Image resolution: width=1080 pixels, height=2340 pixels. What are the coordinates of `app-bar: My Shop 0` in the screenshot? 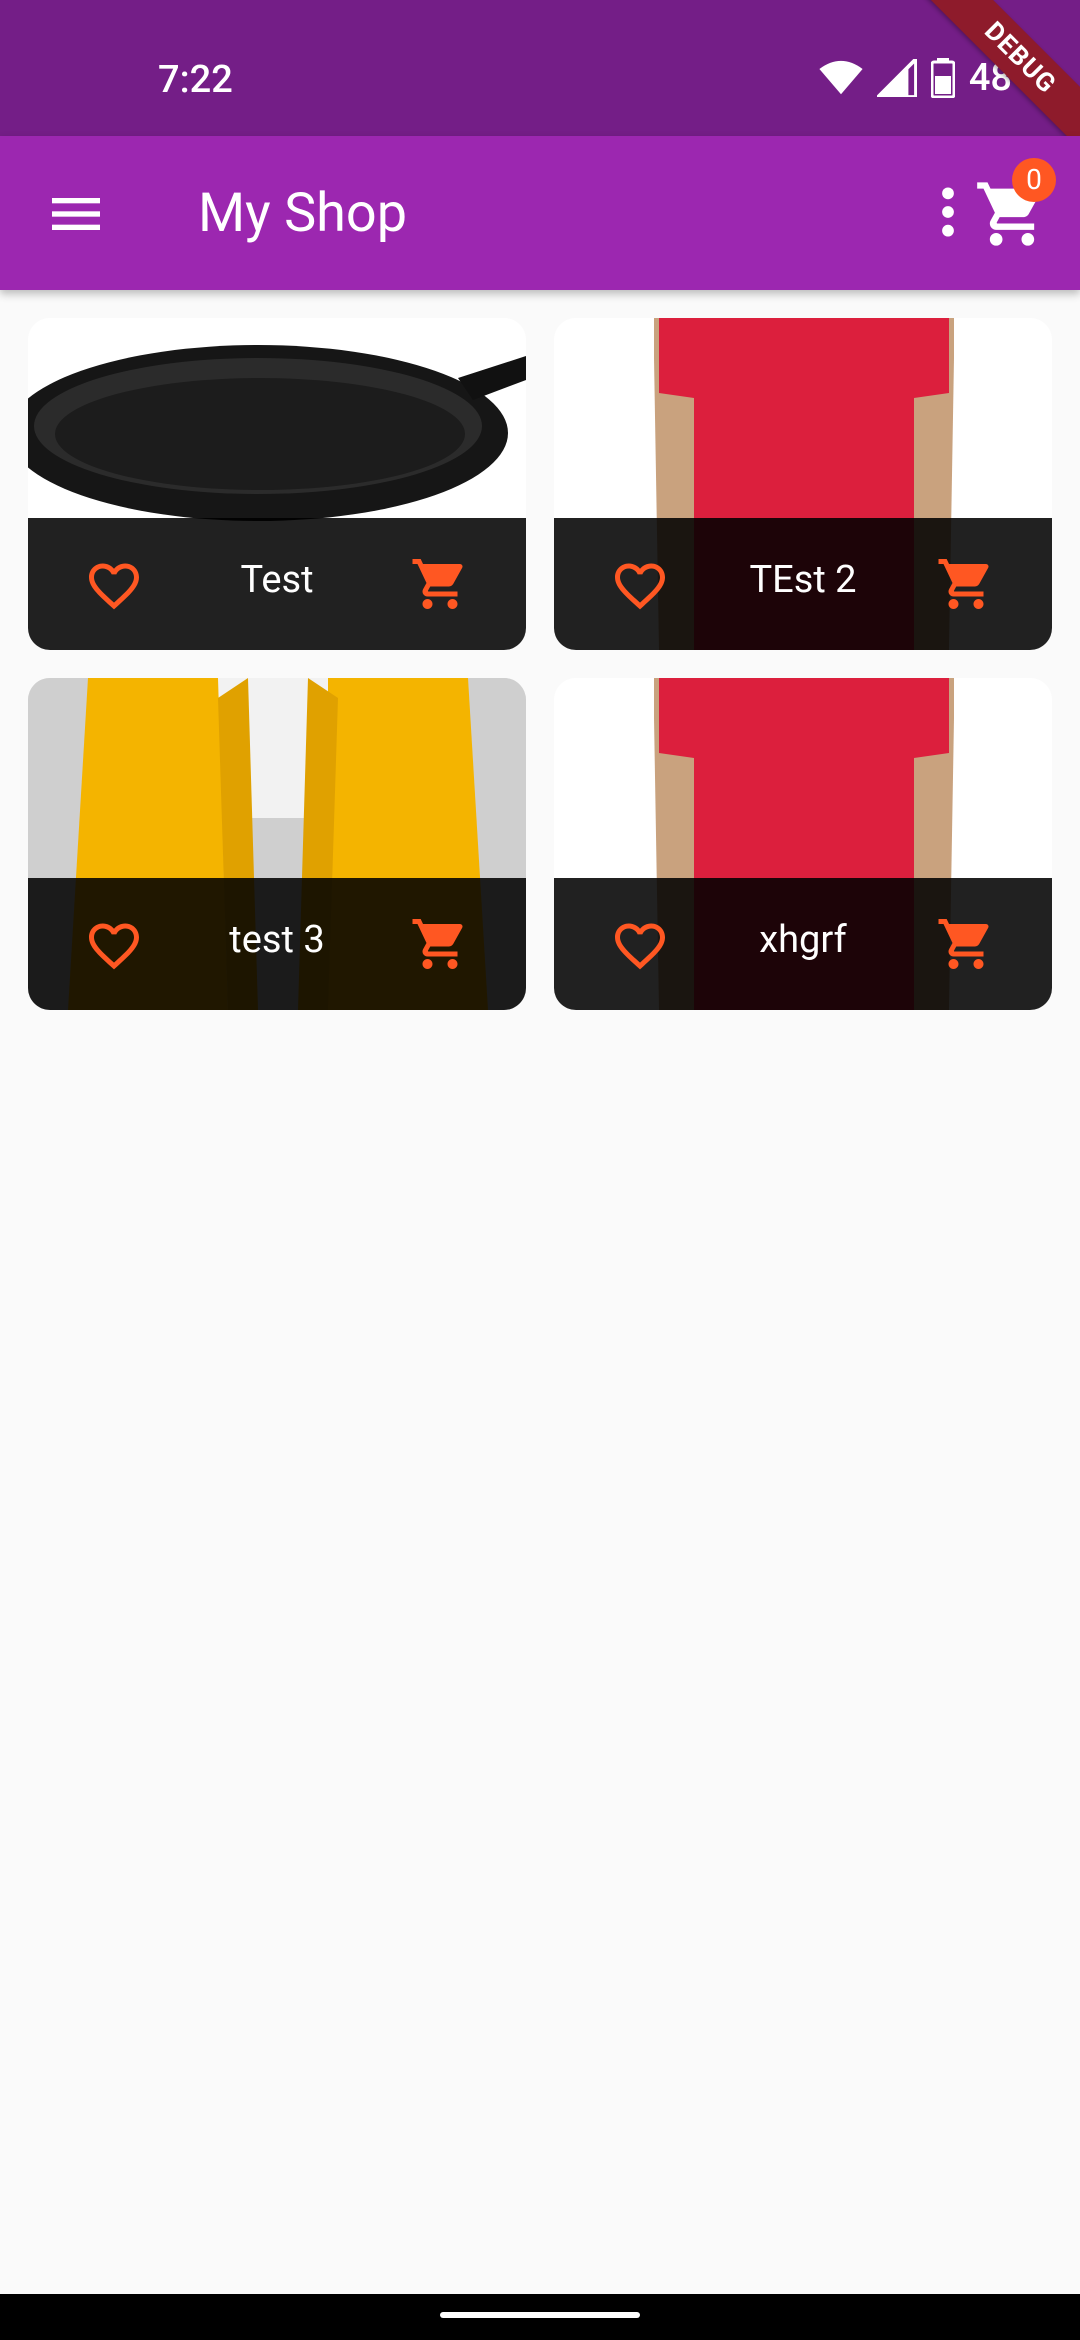 It's located at (540, 213).